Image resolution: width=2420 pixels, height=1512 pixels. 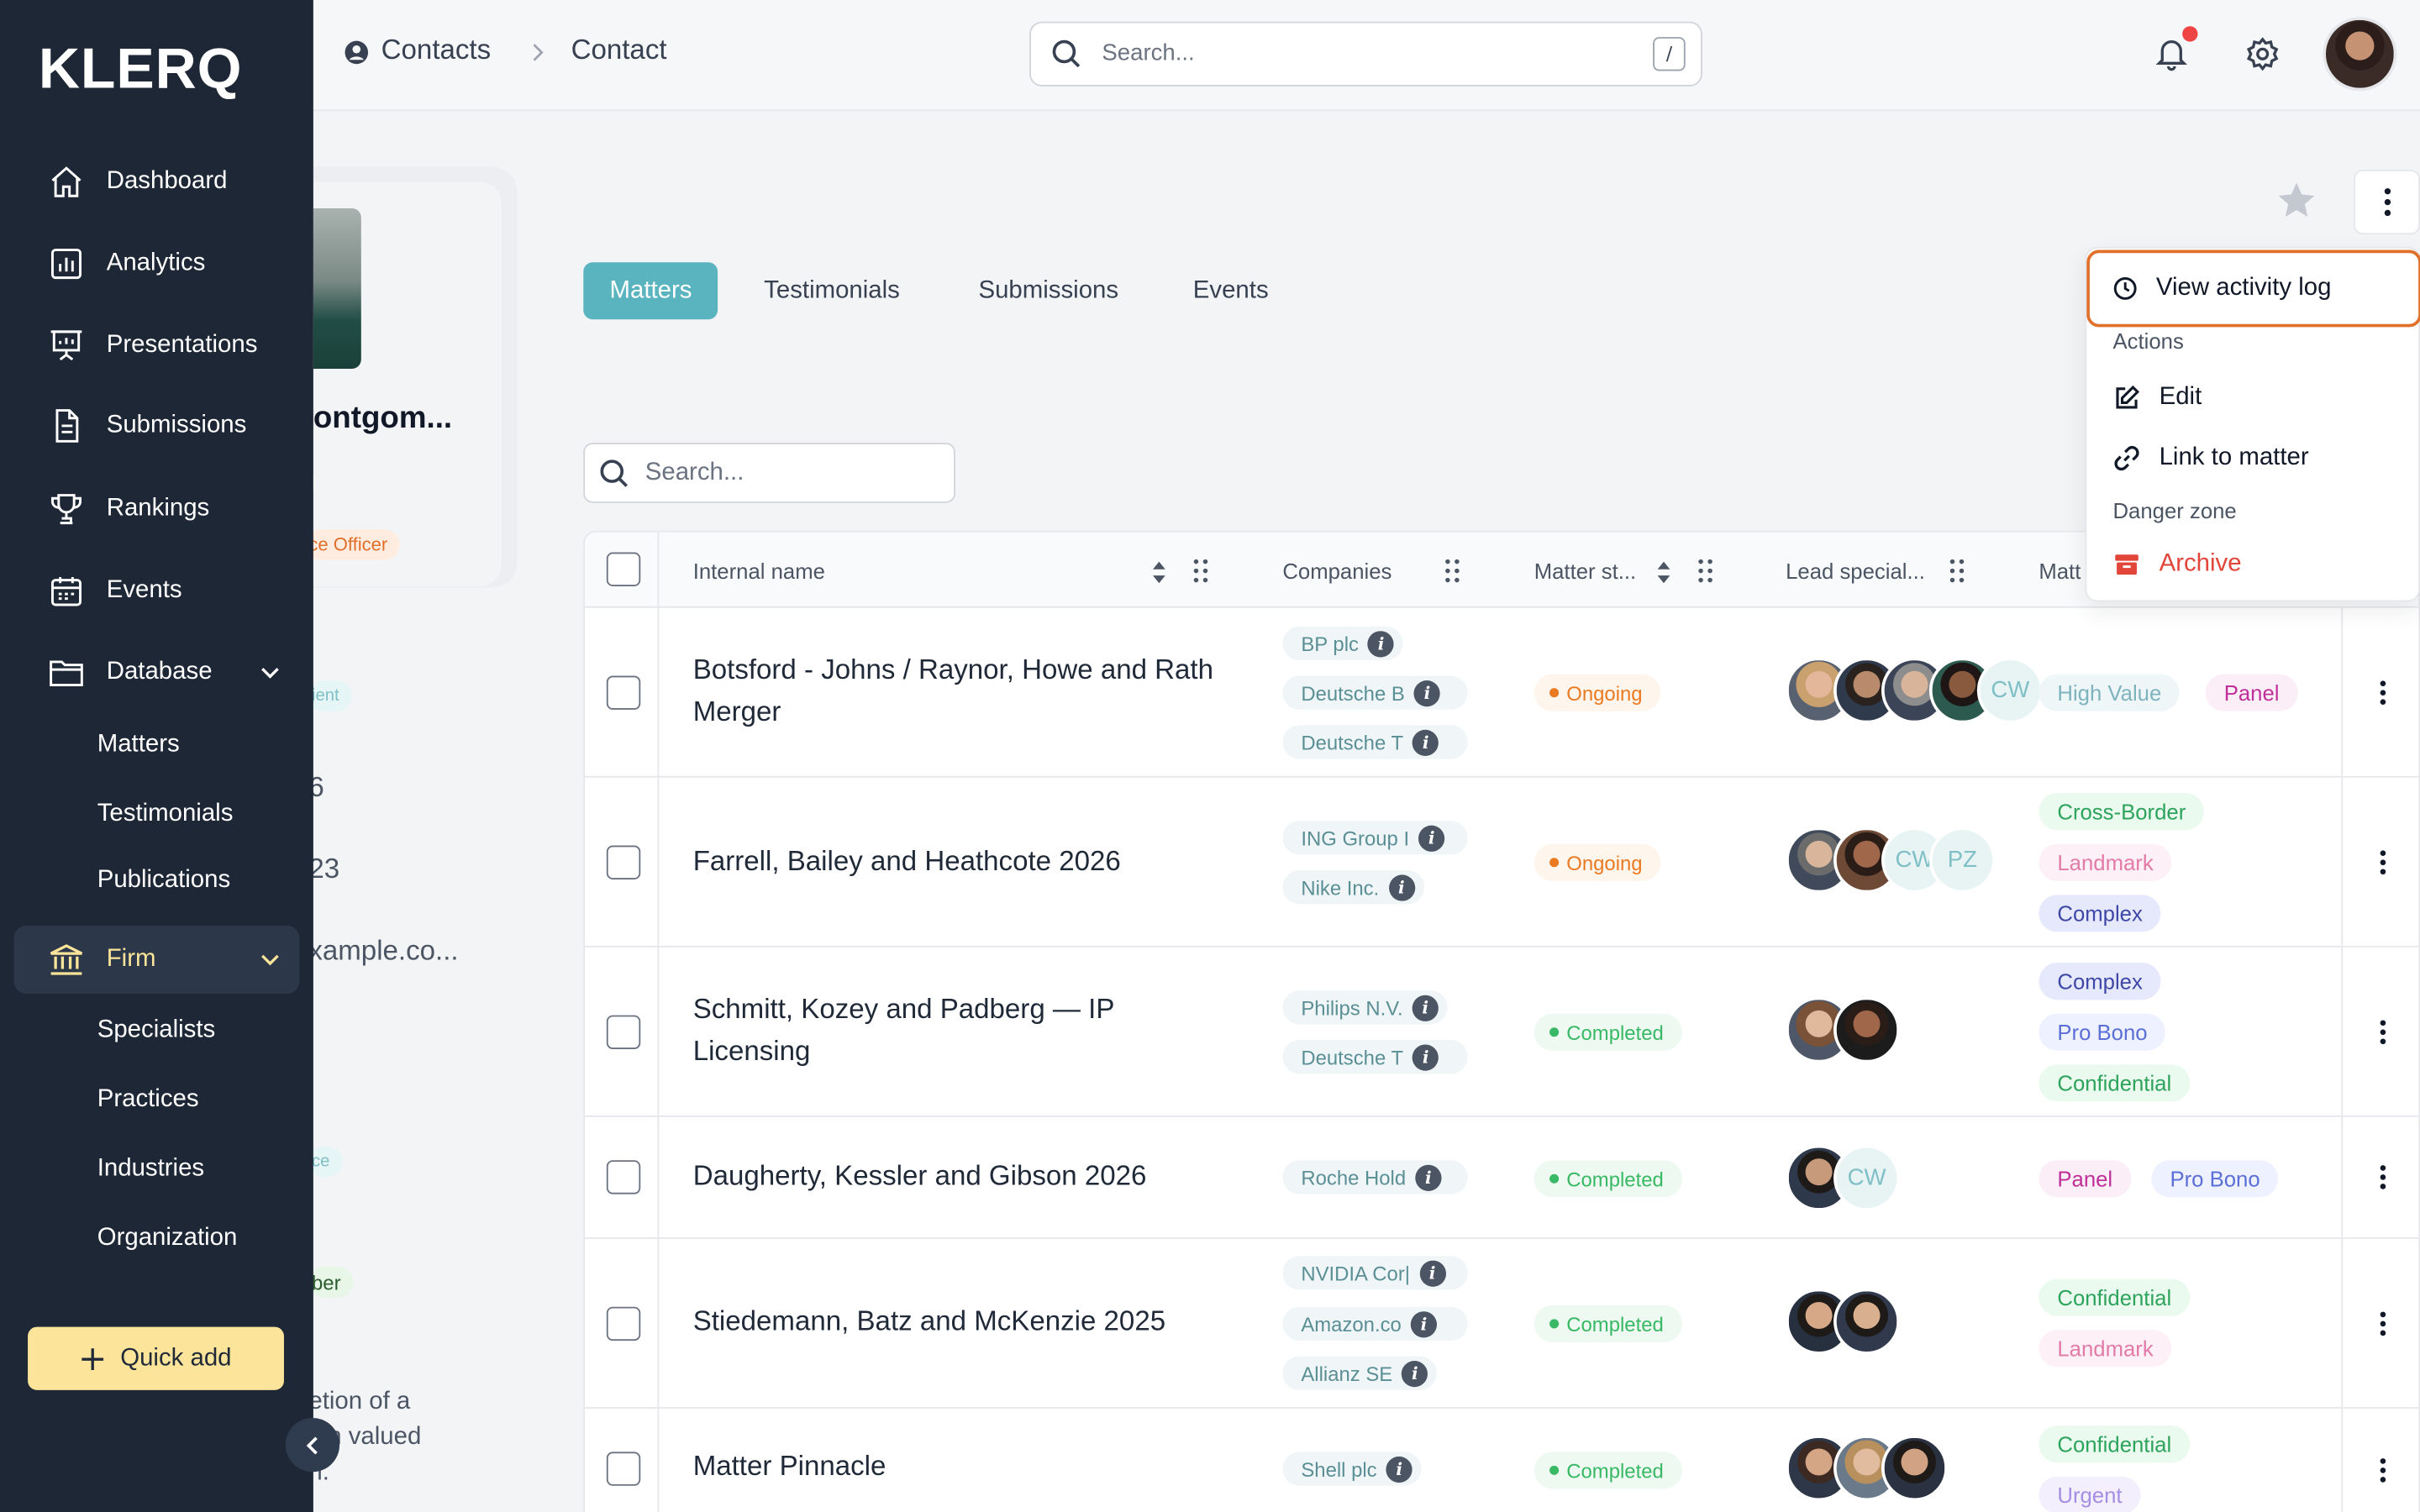 I want to click on sidebar-subitem-testimonials: Testimonials, so click(x=165, y=814).